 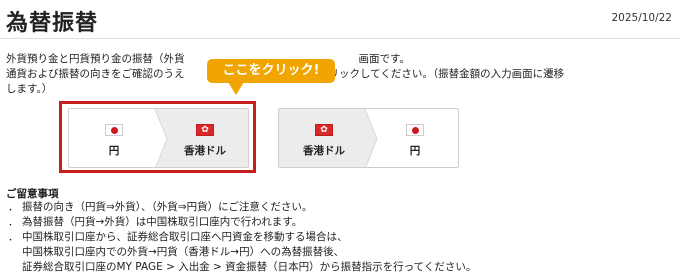 What do you see at coordinates (415, 130) in the screenshot?
I see `japan-flag-icon` at bounding box center [415, 130].